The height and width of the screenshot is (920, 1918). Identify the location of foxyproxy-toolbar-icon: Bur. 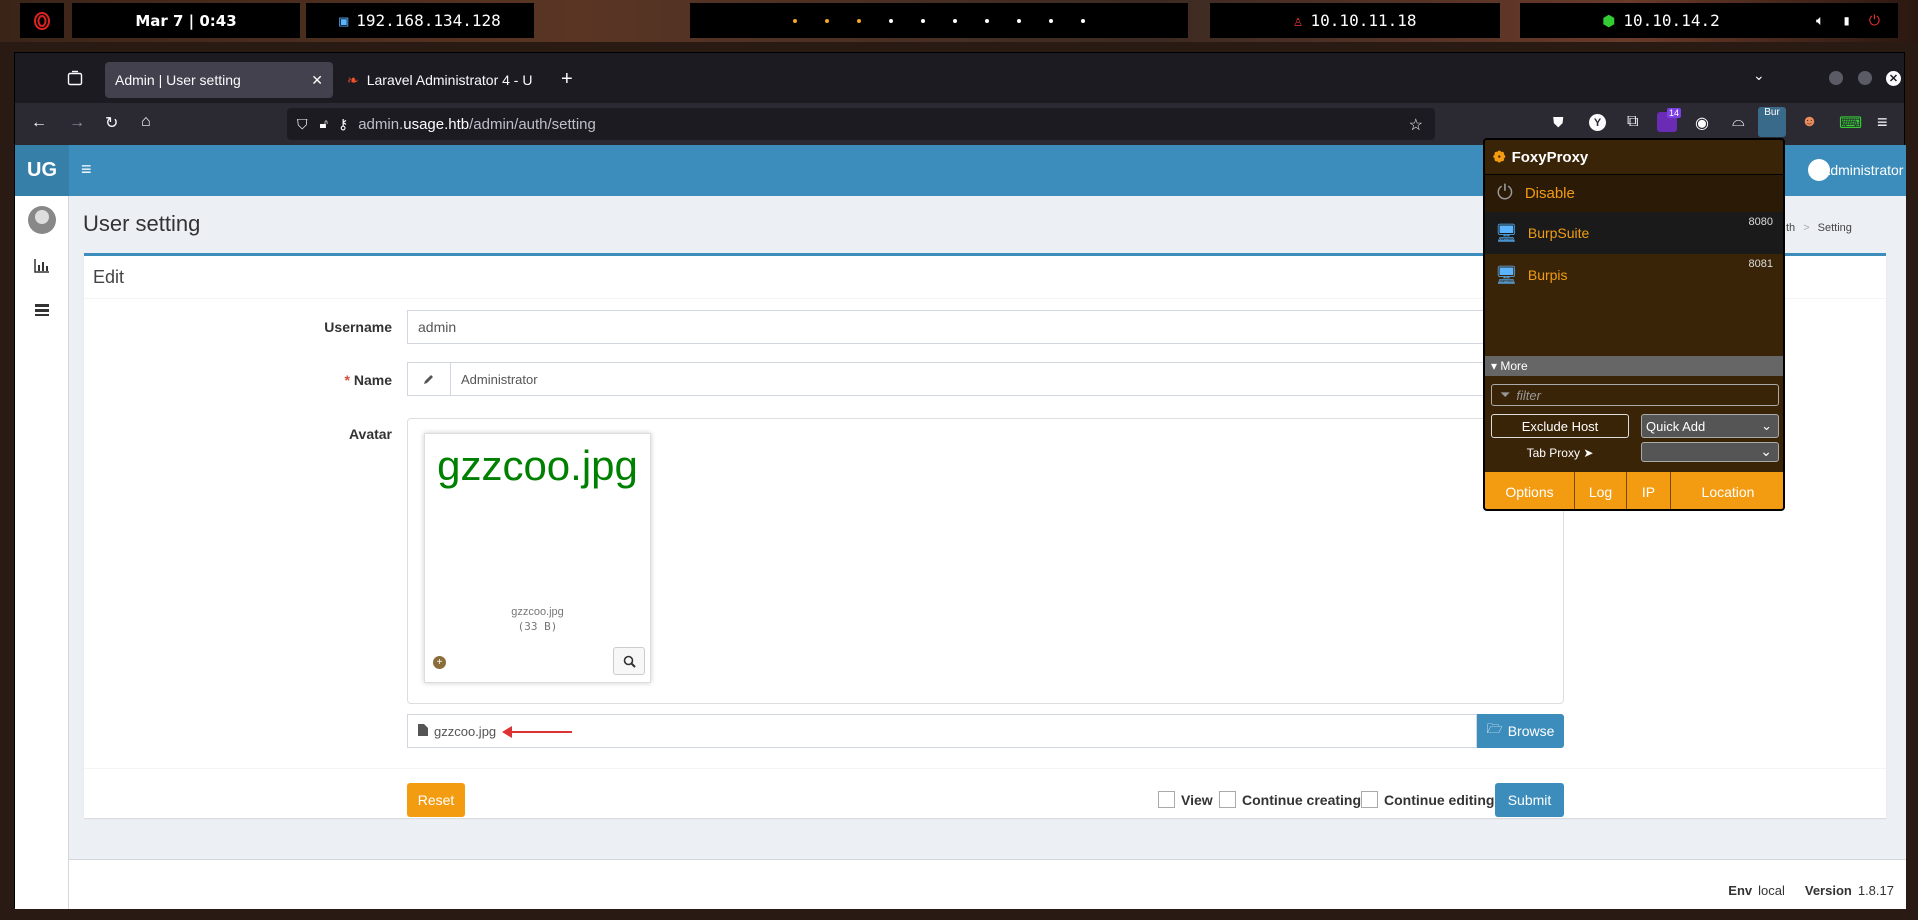
(1772, 122).